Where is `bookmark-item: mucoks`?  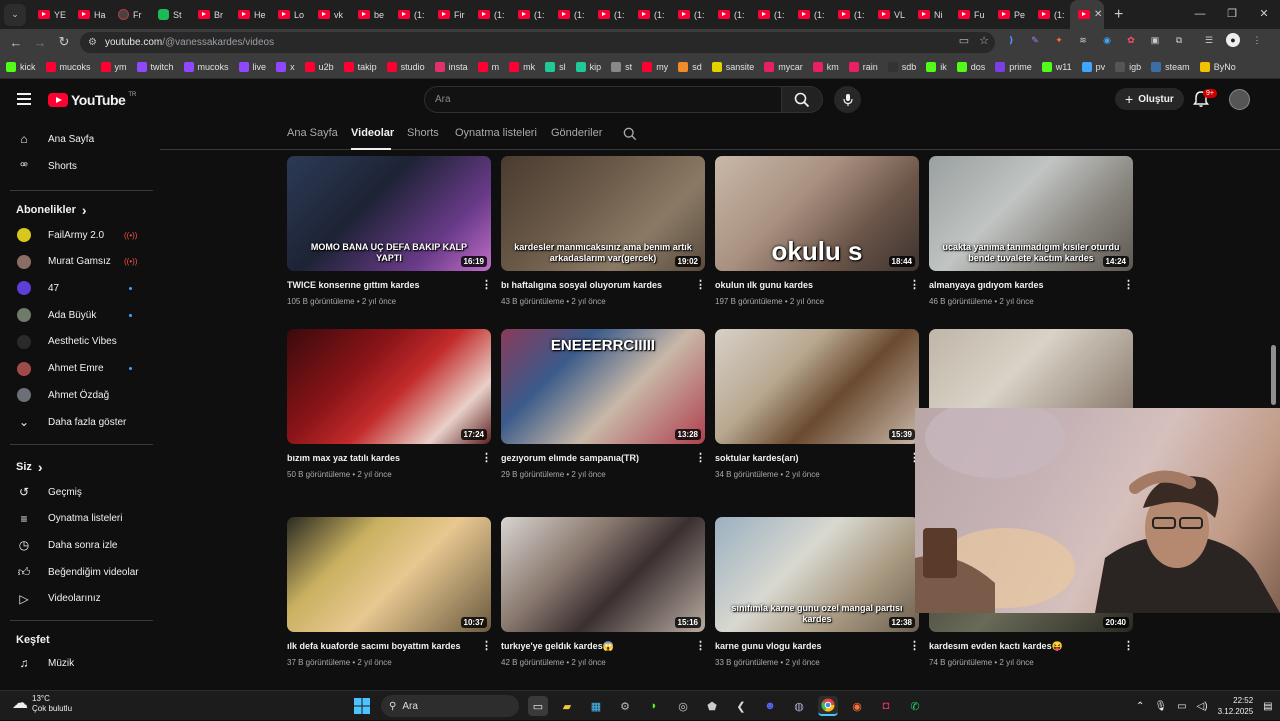
bookmark-item: mucoks is located at coordinates (206, 66).